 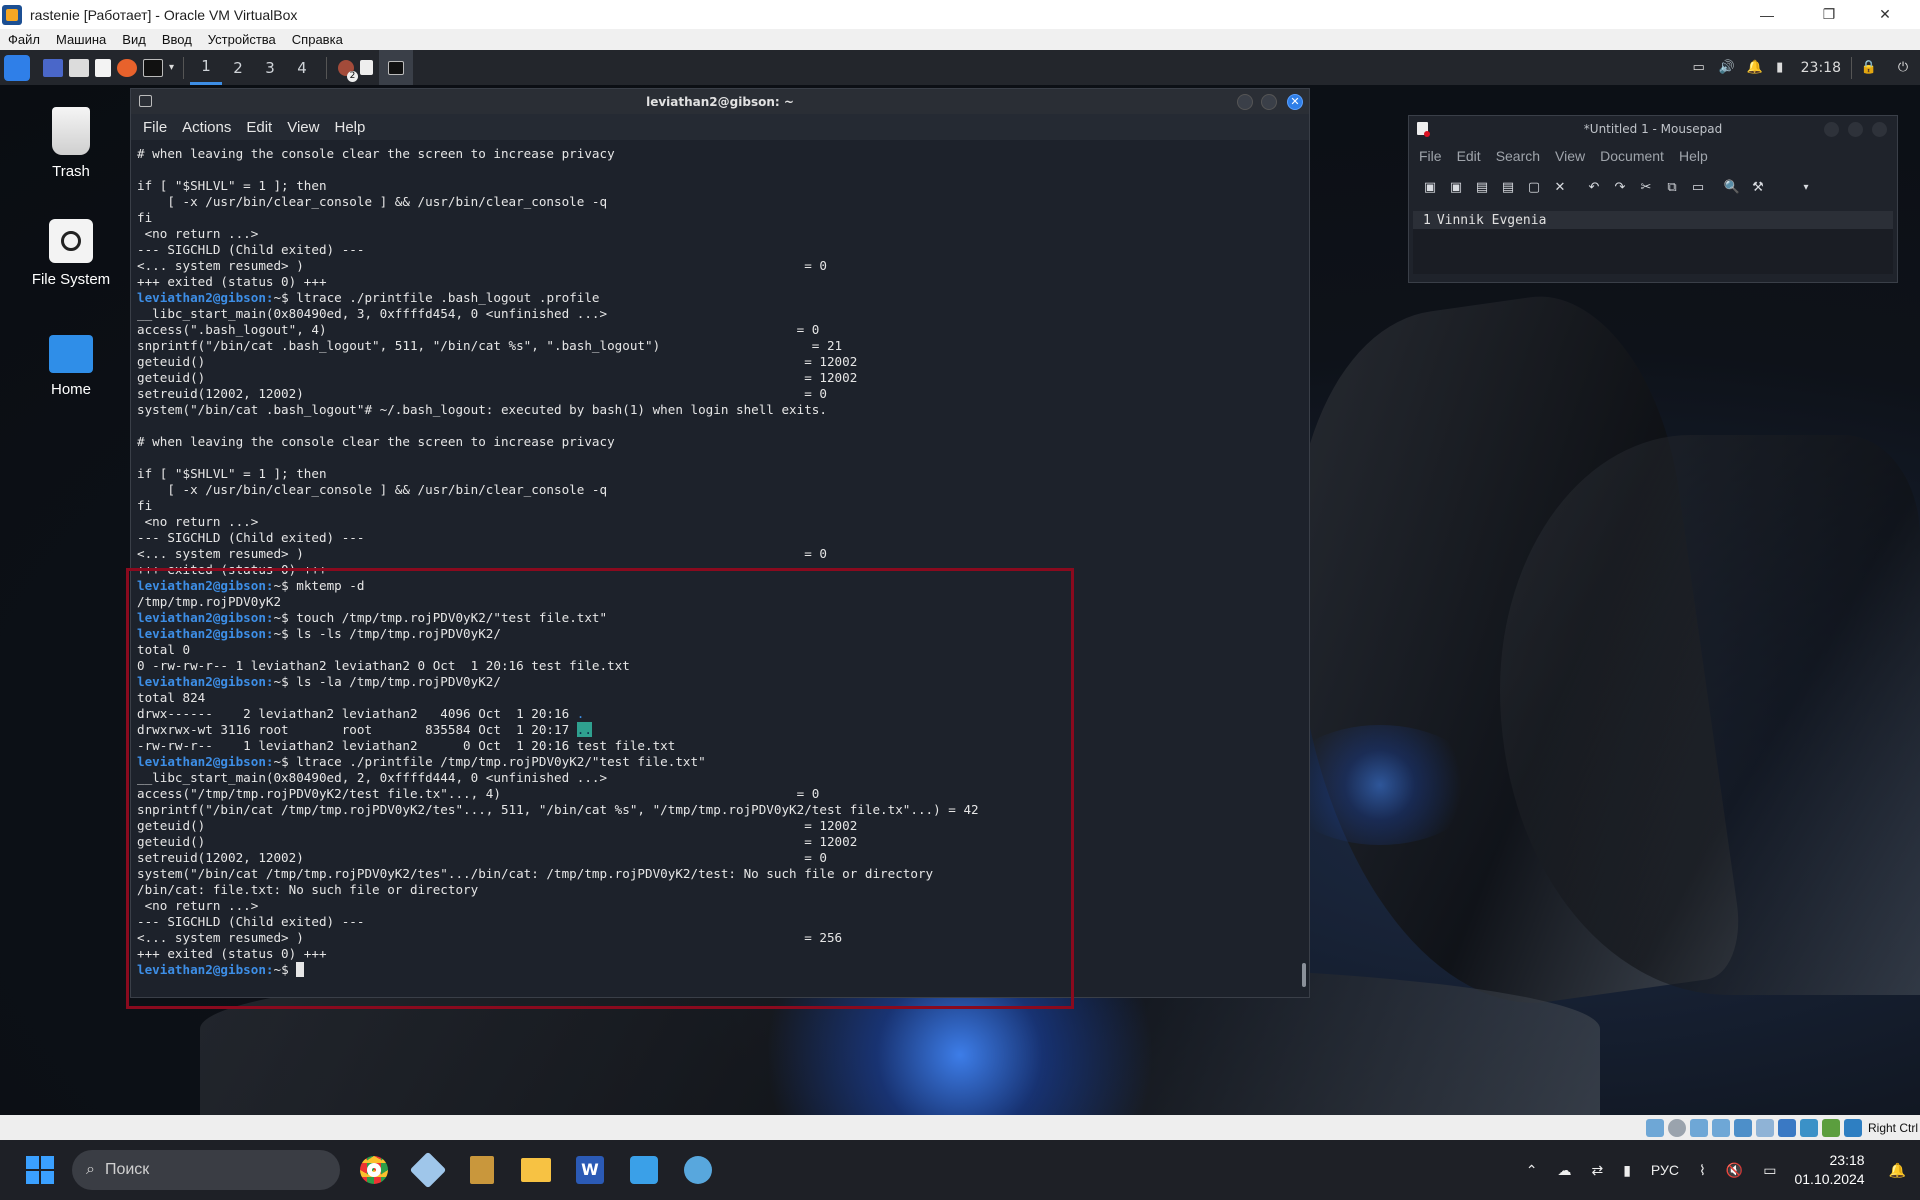 I want to click on search-icon: 🔍, so click(x=1732, y=187).